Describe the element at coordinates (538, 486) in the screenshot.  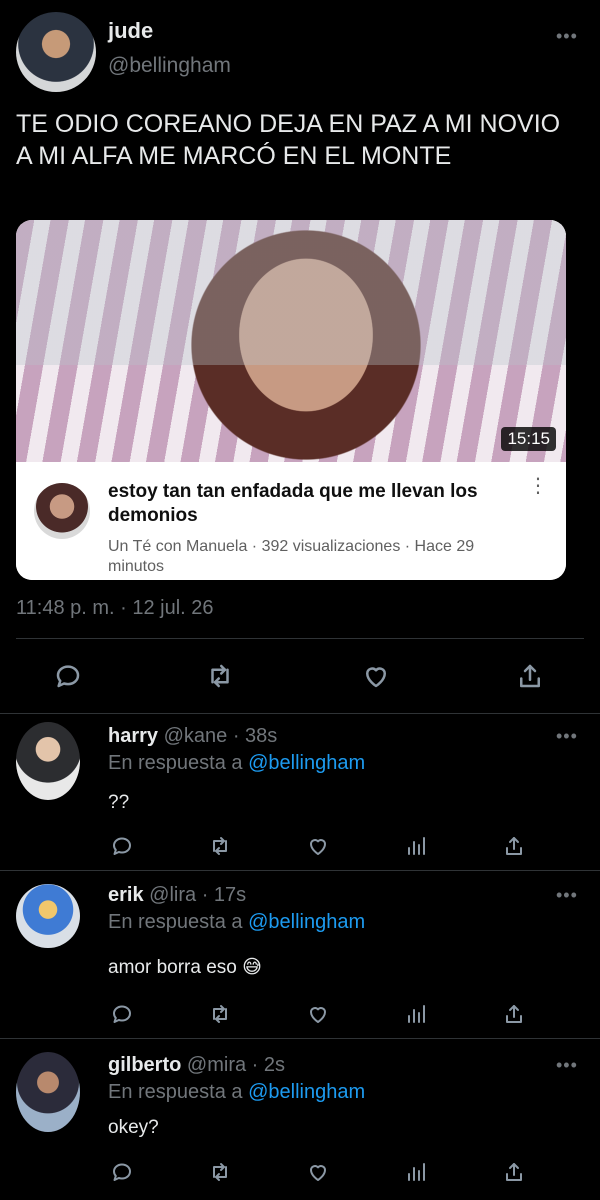
I see `kebab-menu-icon: ⋮` at that location.